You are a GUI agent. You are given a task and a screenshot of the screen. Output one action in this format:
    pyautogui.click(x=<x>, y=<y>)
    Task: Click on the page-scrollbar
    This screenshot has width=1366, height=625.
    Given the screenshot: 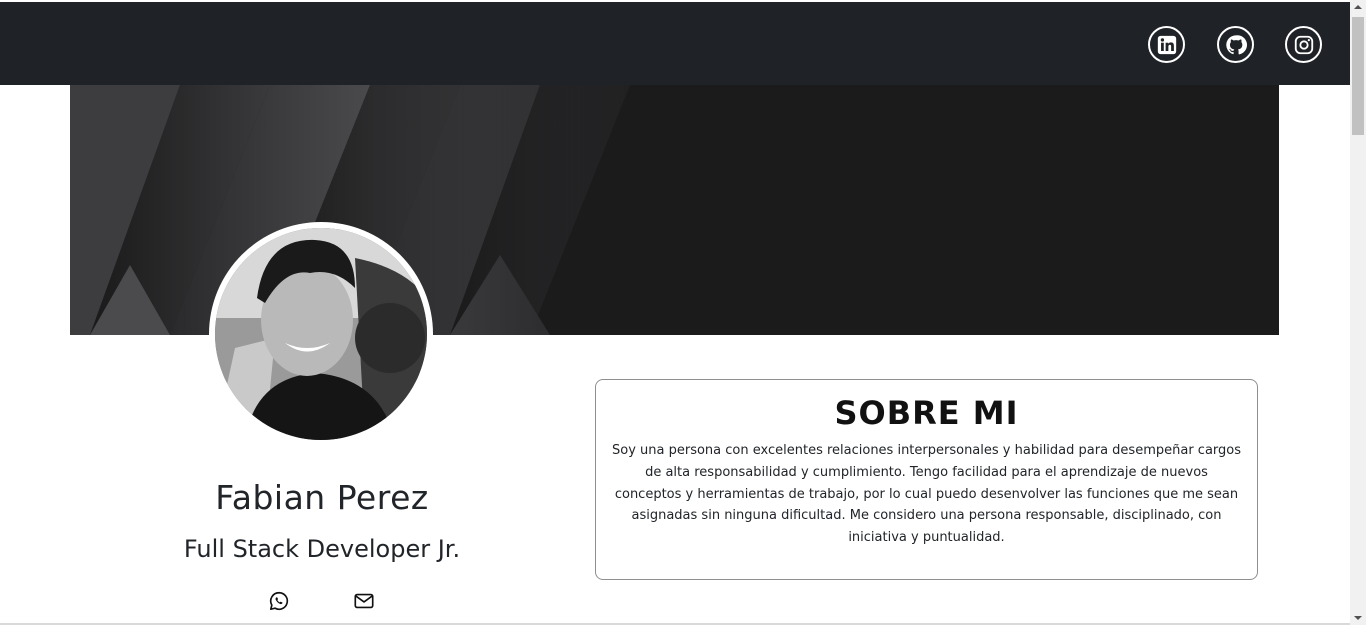 What is the action you would take?
    pyautogui.click(x=1358, y=312)
    